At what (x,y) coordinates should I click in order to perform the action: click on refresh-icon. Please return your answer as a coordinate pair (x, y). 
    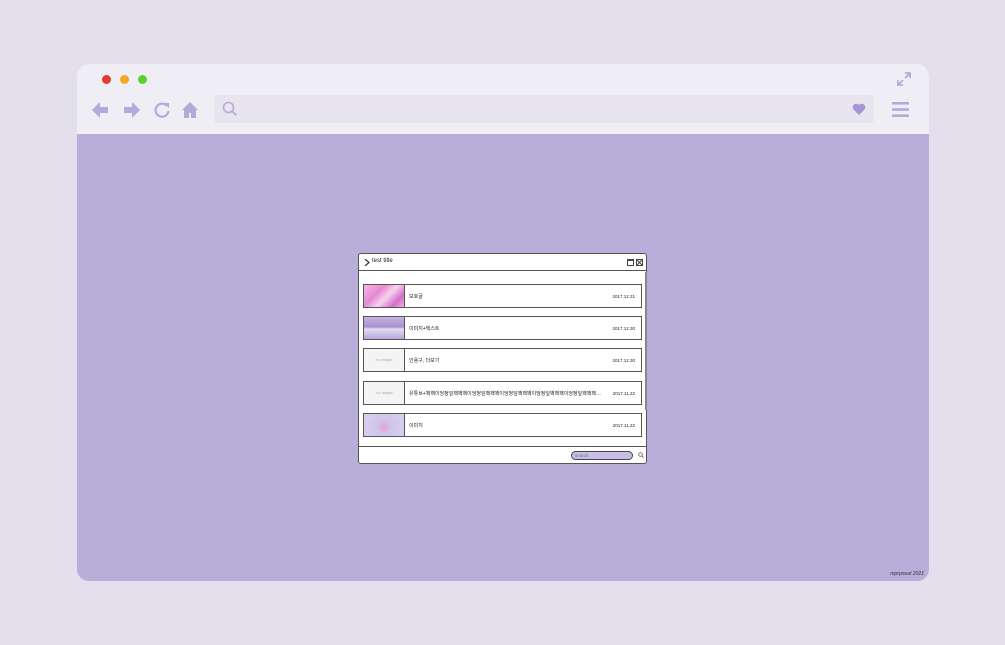
    Looking at the image, I should click on (162, 110).